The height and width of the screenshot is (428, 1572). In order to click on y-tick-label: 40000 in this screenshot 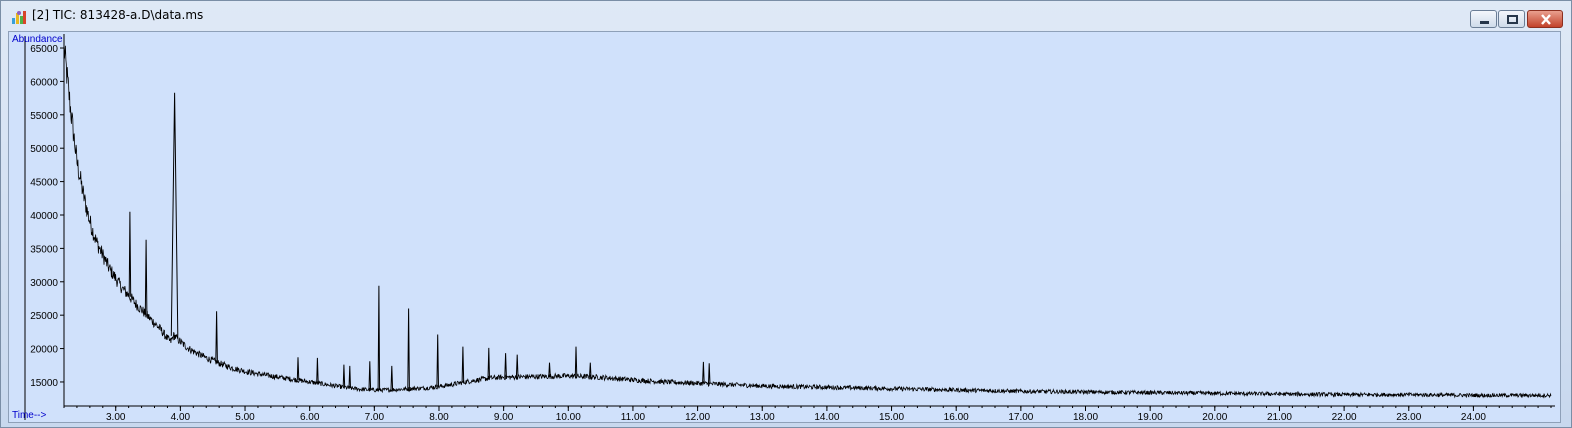, I will do `click(44, 216)`.